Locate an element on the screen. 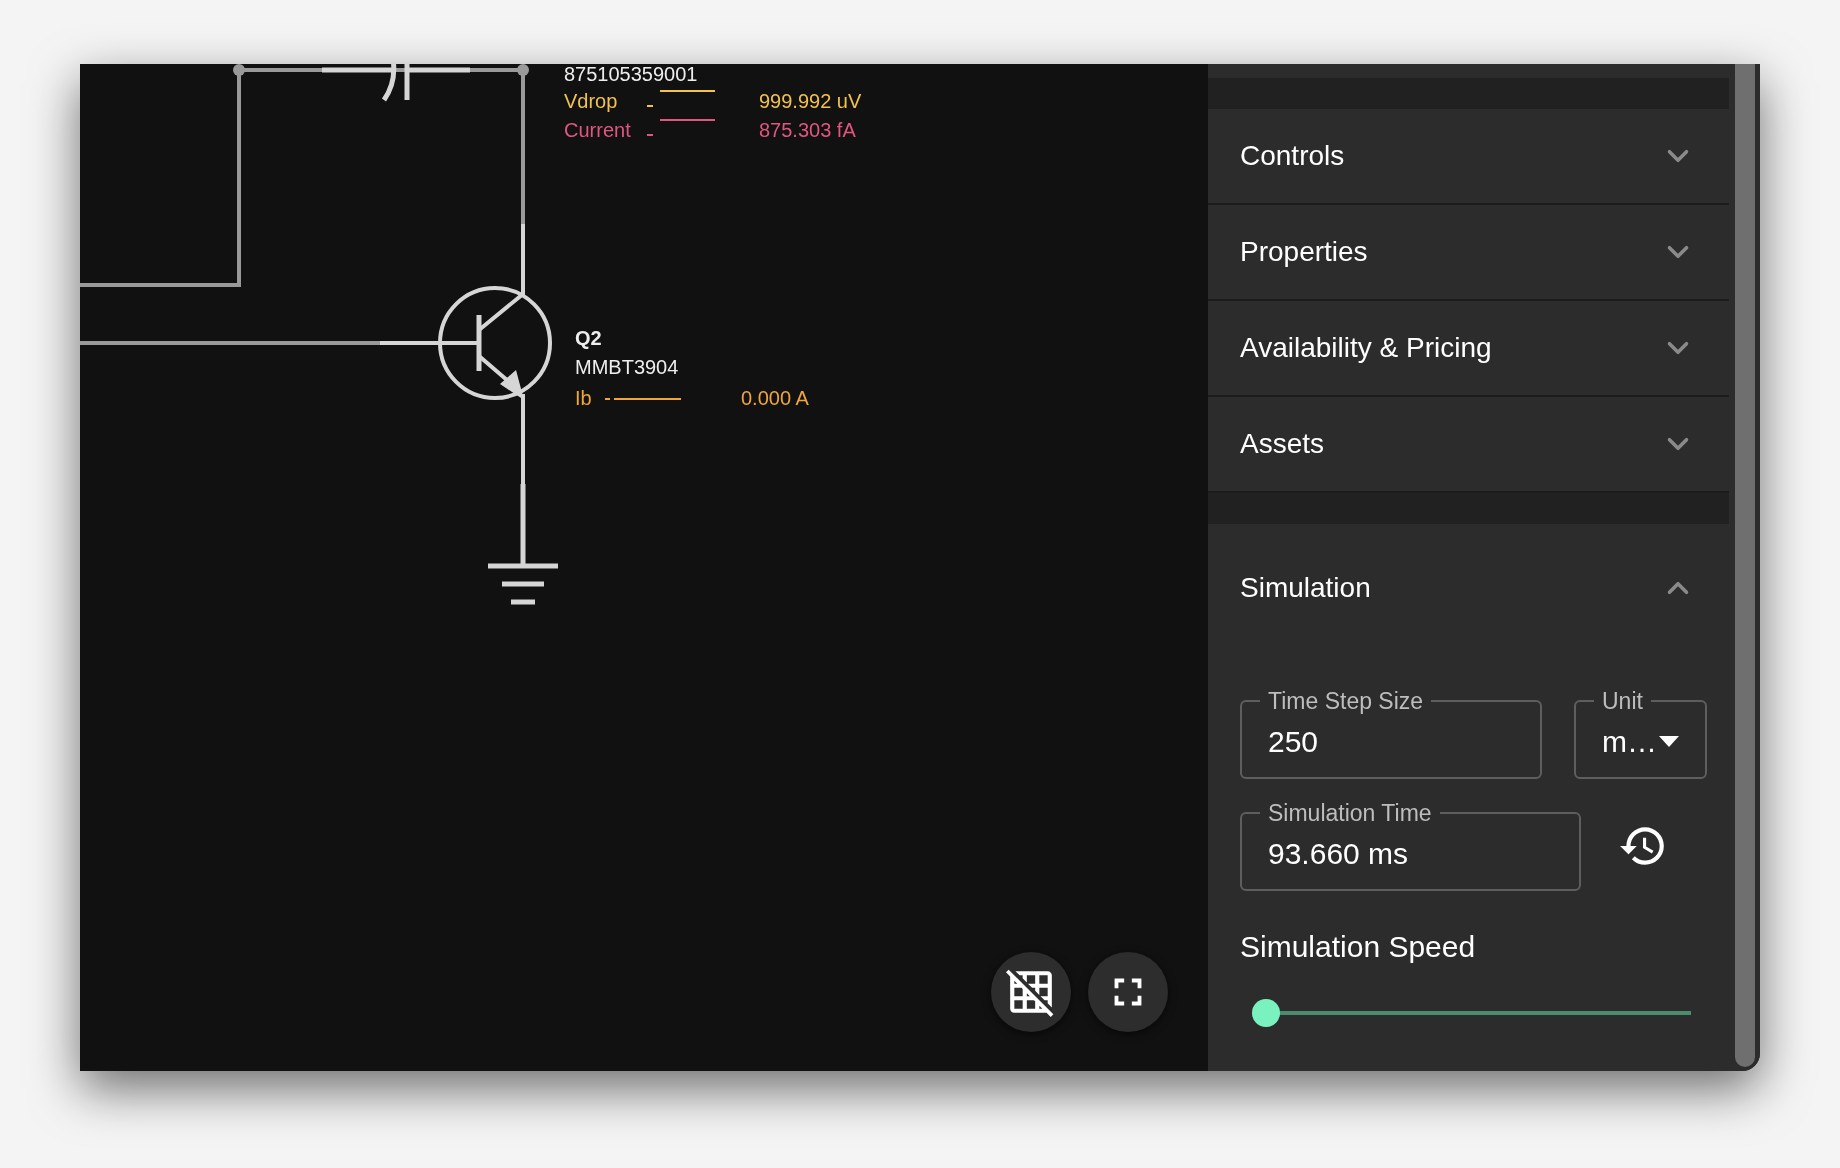 This screenshot has width=1840, height=1168. grid-off-icon is located at coordinates (1031, 992).